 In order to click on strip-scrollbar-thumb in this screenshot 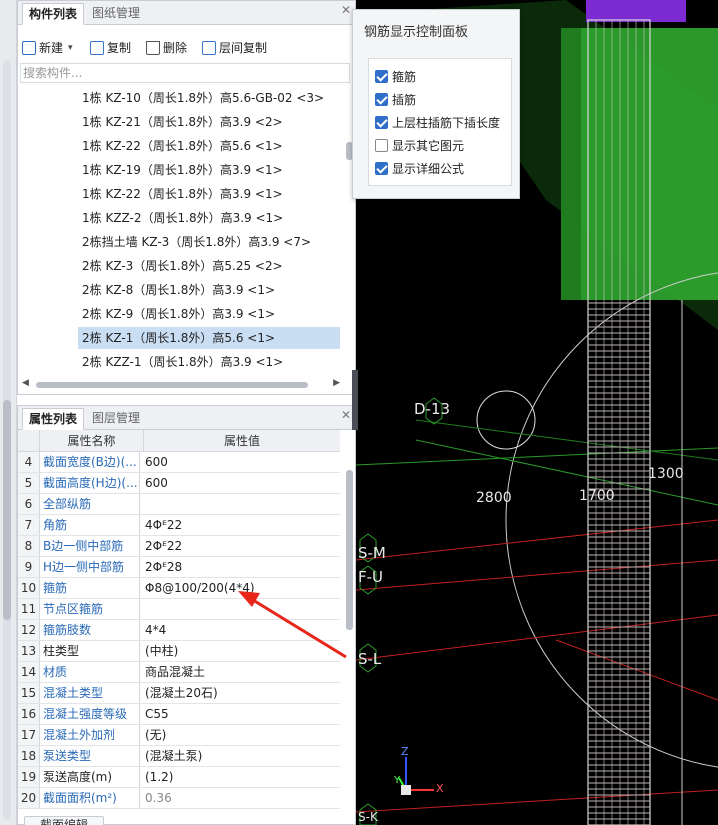, I will do `click(7, 510)`.